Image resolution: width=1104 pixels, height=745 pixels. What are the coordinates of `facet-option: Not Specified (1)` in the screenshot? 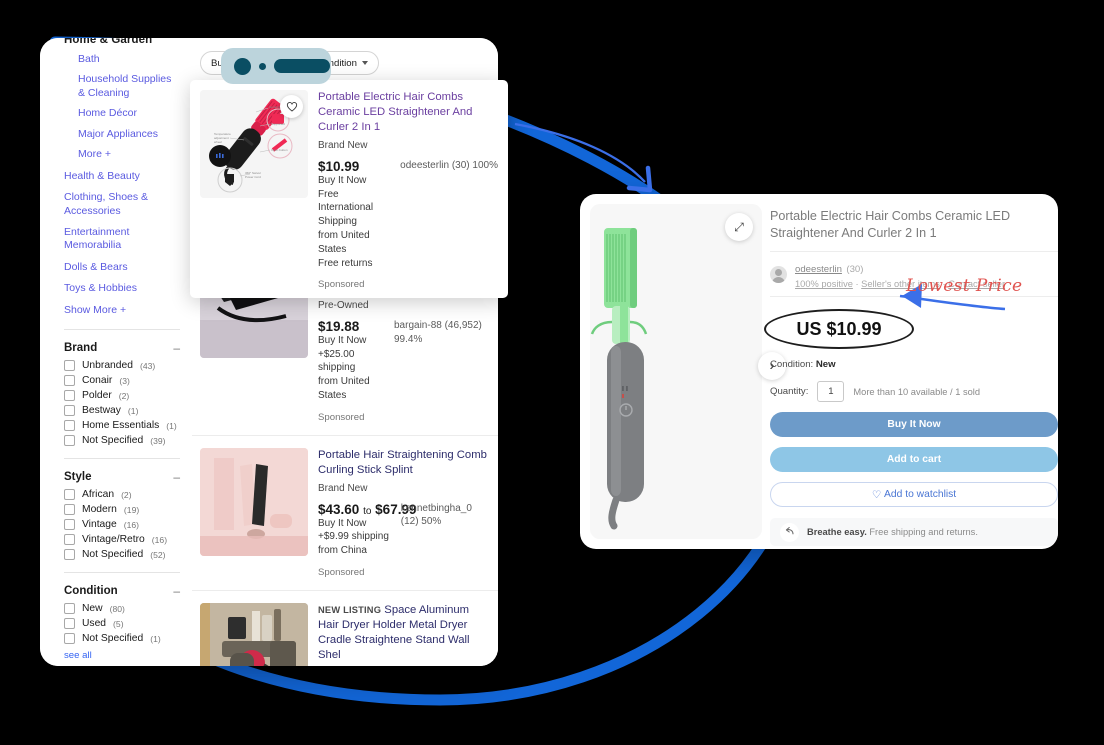 It's located at (122, 639).